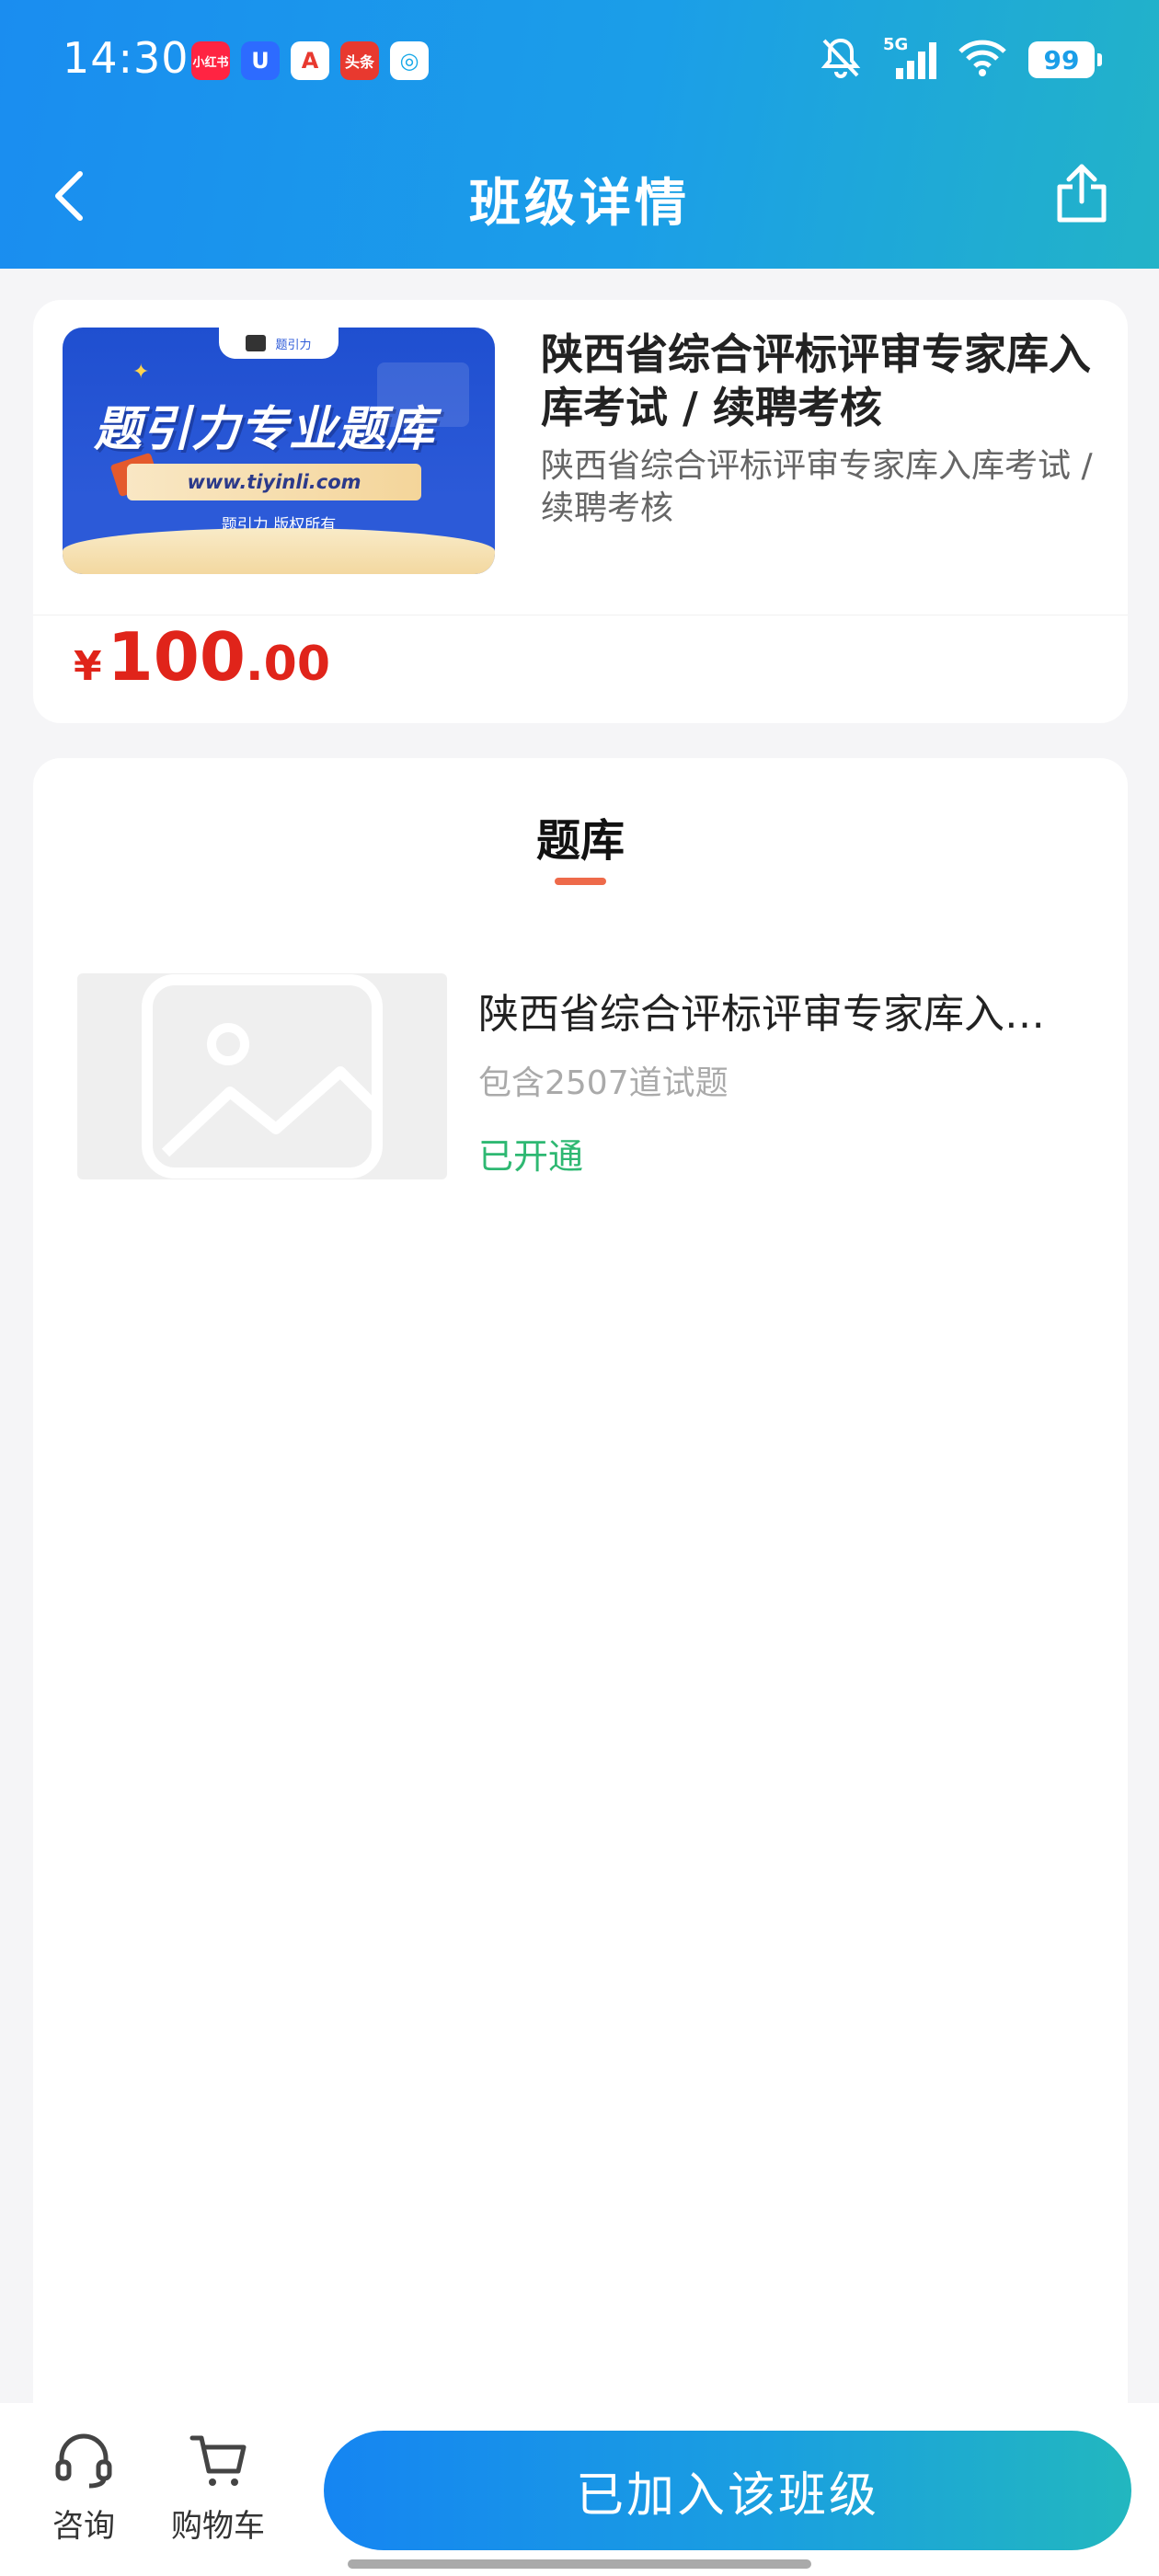 The width and height of the screenshot is (1159, 2576). Describe the element at coordinates (265, 429) in the screenshot. I see `banner-headline: 题引力专业题库` at that location.